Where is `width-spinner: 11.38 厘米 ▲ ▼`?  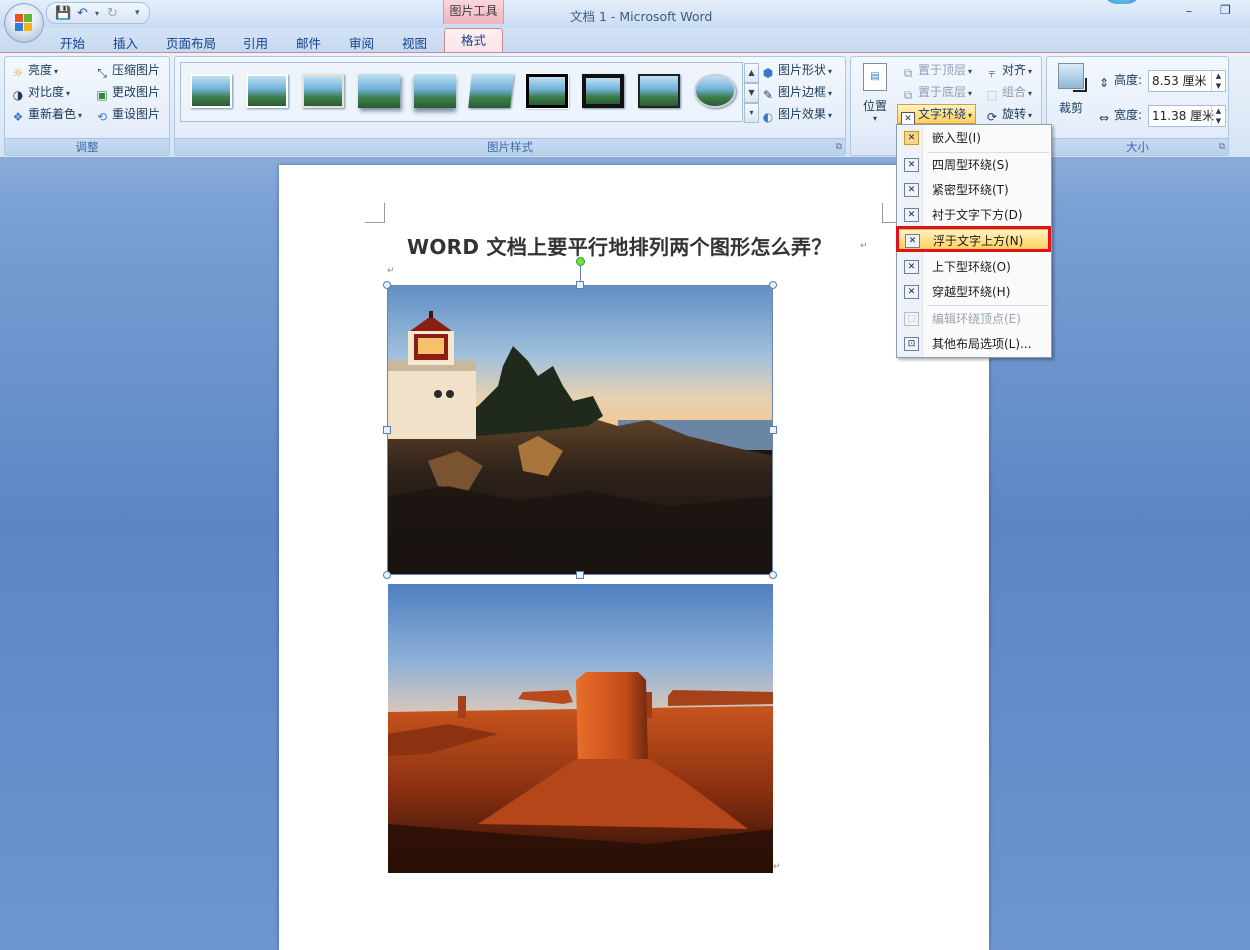
width-spinner: 11.38 厘米 ▲ ▼ is located at coordinates (1187, 116).